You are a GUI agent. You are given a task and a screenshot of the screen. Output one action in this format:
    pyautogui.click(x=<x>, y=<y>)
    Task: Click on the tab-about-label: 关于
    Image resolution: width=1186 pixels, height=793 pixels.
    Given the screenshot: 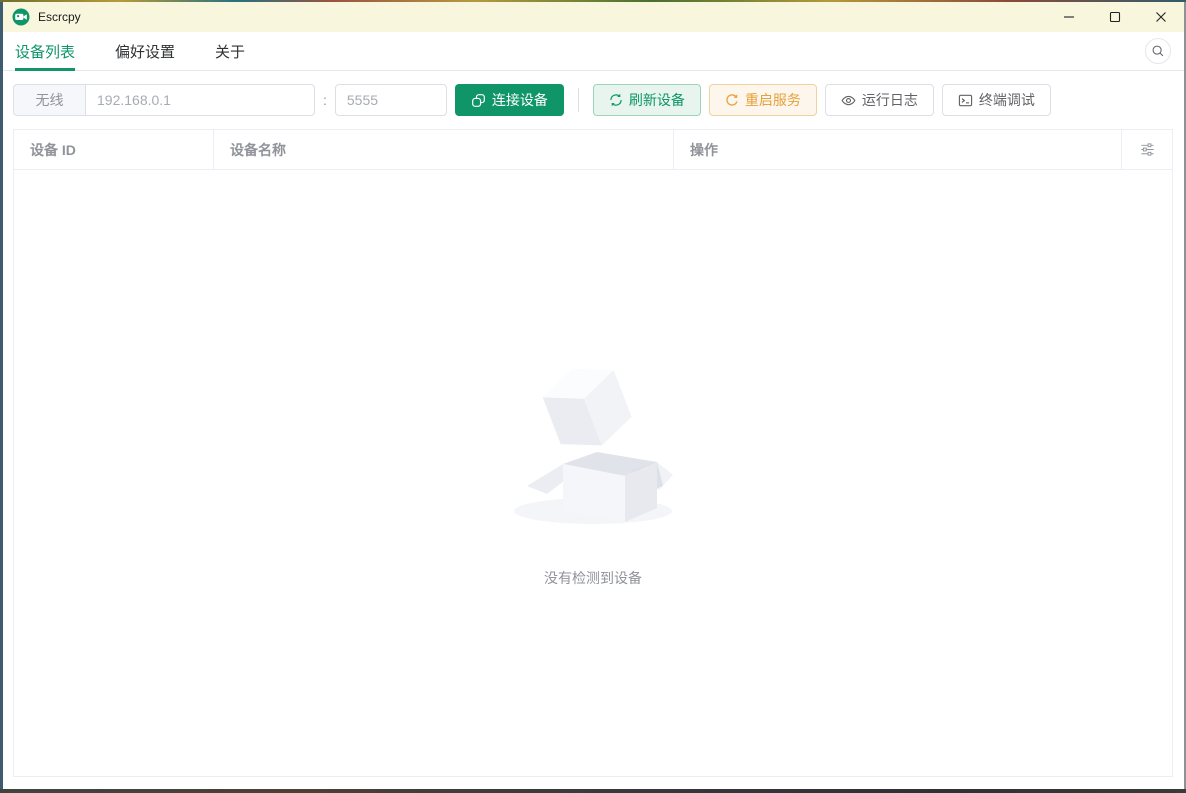 What is the action you would take?
    pyautogui.click(x=230, y=52)
    